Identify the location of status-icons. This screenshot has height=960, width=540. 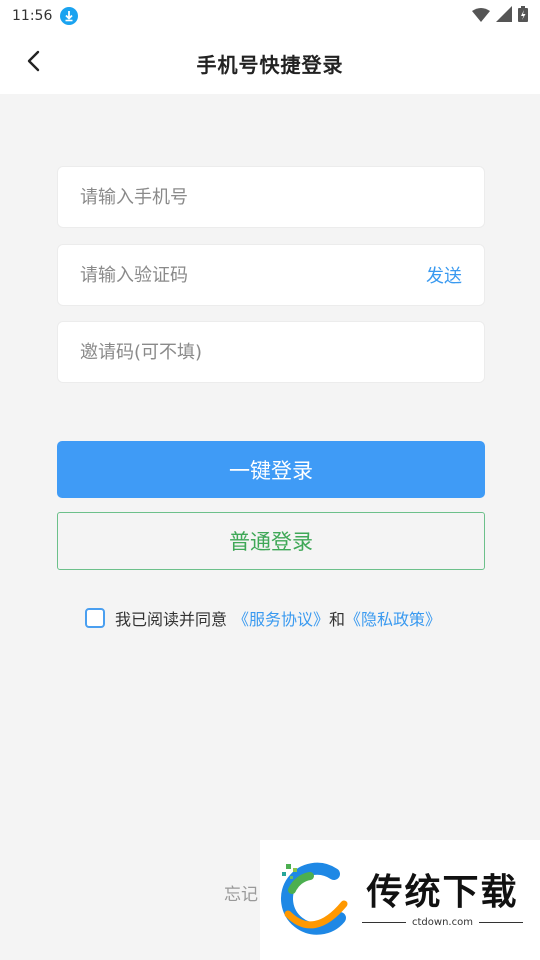
(500, 16).